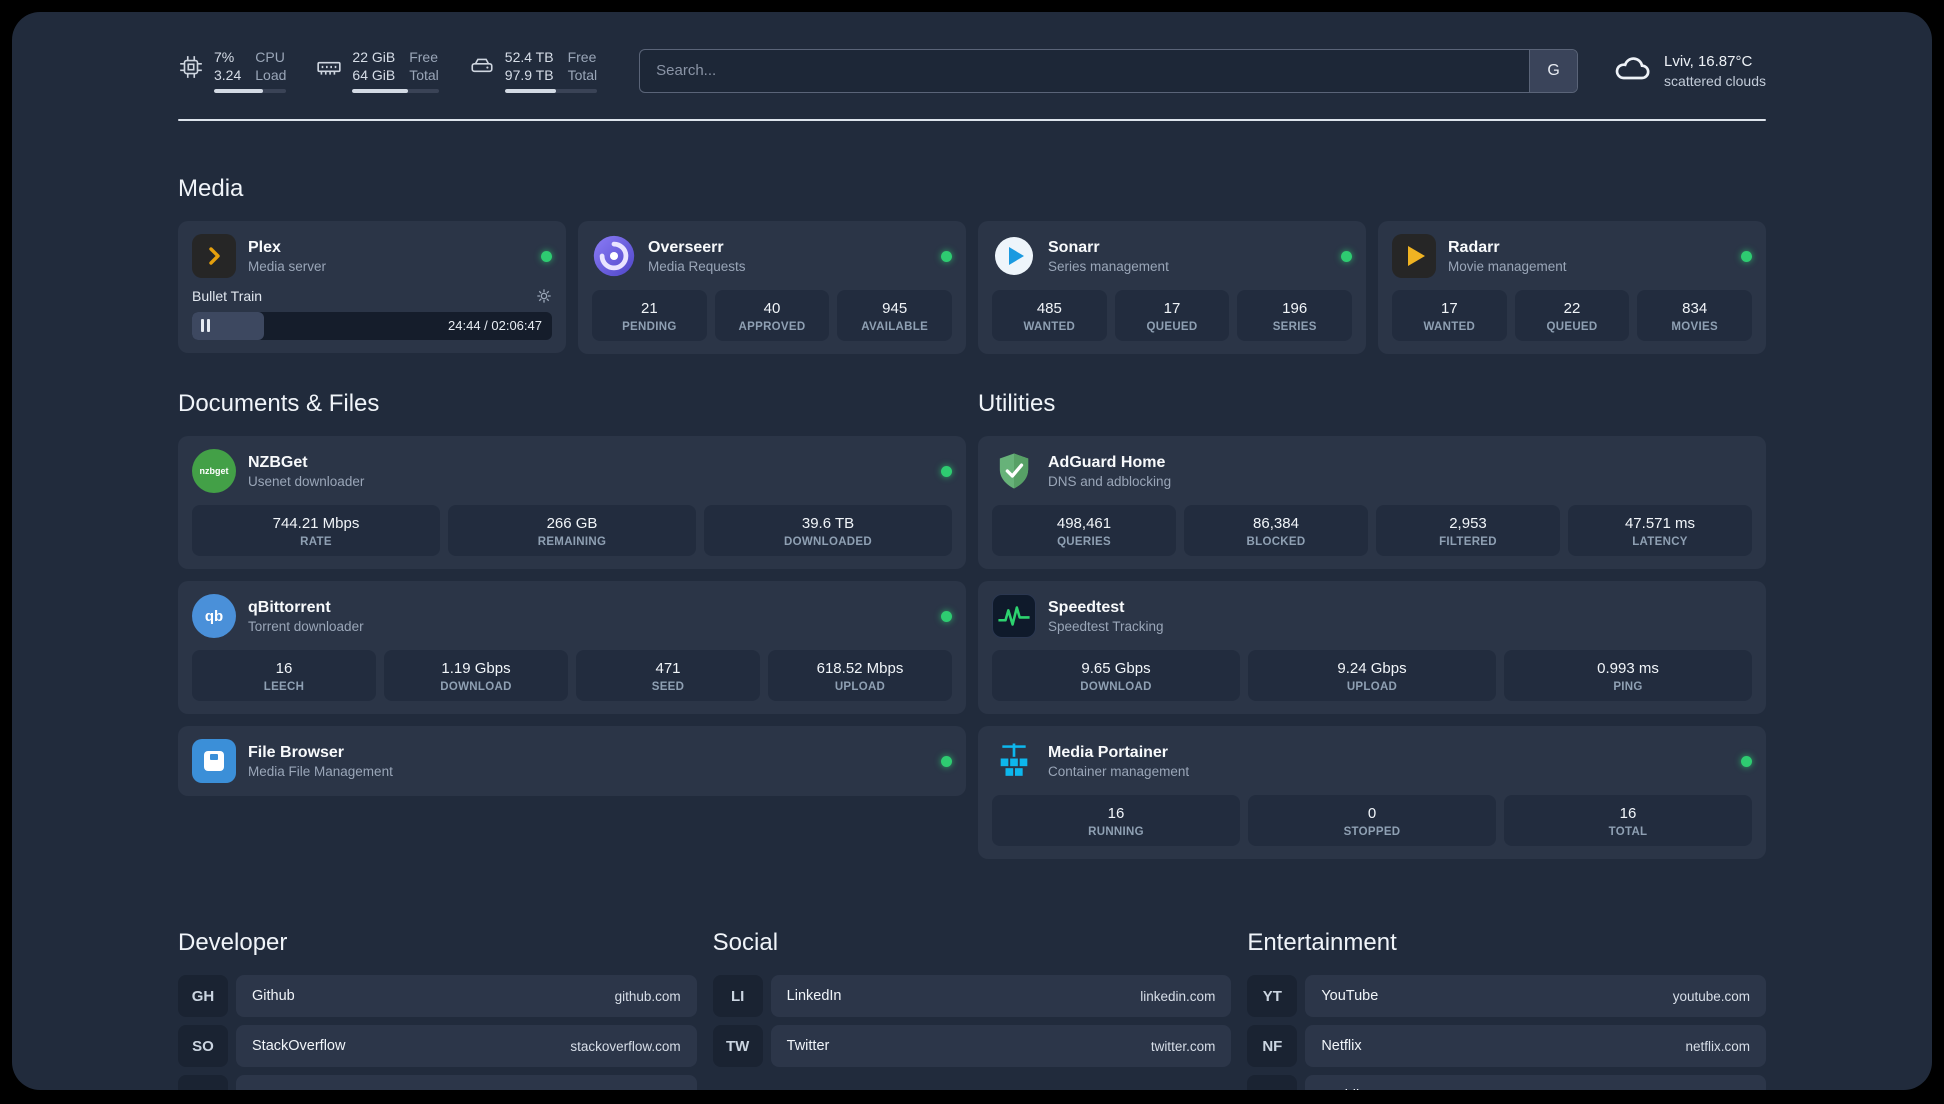  What do you see at coordinates (1689, 70) in the screenshot?
I see `weather-widget: Lviv, 16.87°C scattered clouds` at bounding box center [1689, 70].